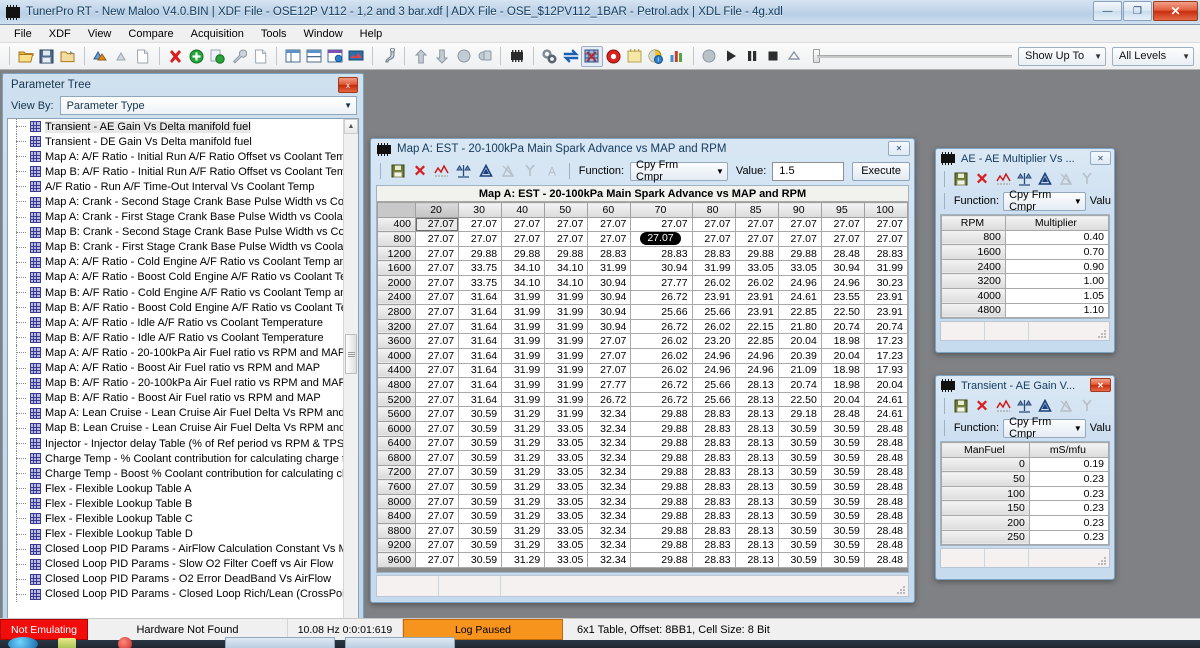  I want to click on transient-axis-cell: 200, so click(985, 522).